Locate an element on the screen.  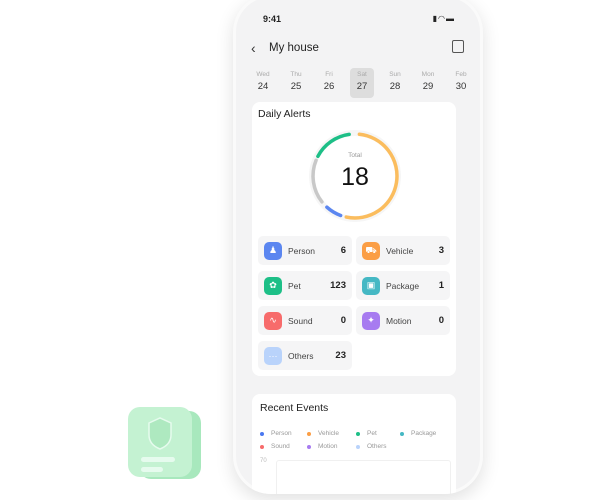
alert-count: 6 is located at coordinates (343, 250).